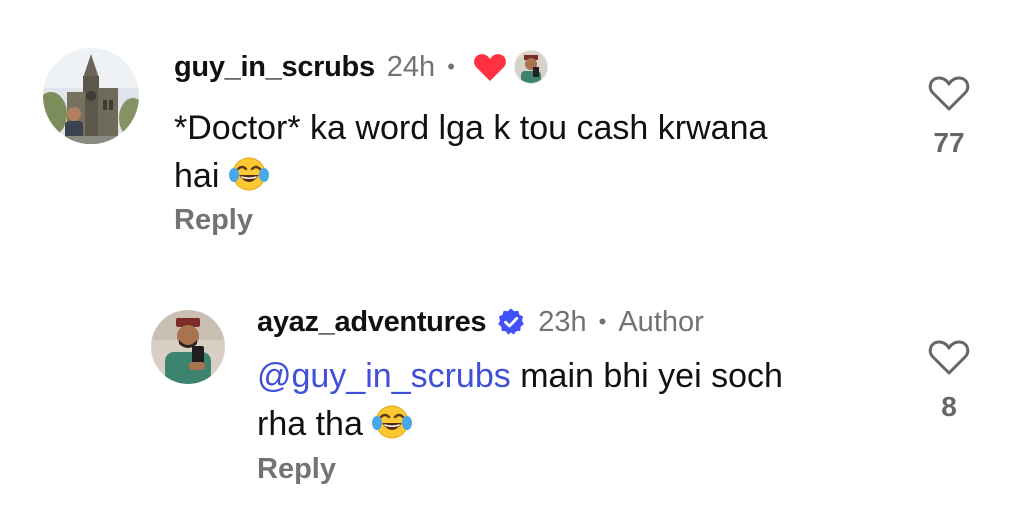  I want to click on comment-text-line: rha tha, so click(310, 424).